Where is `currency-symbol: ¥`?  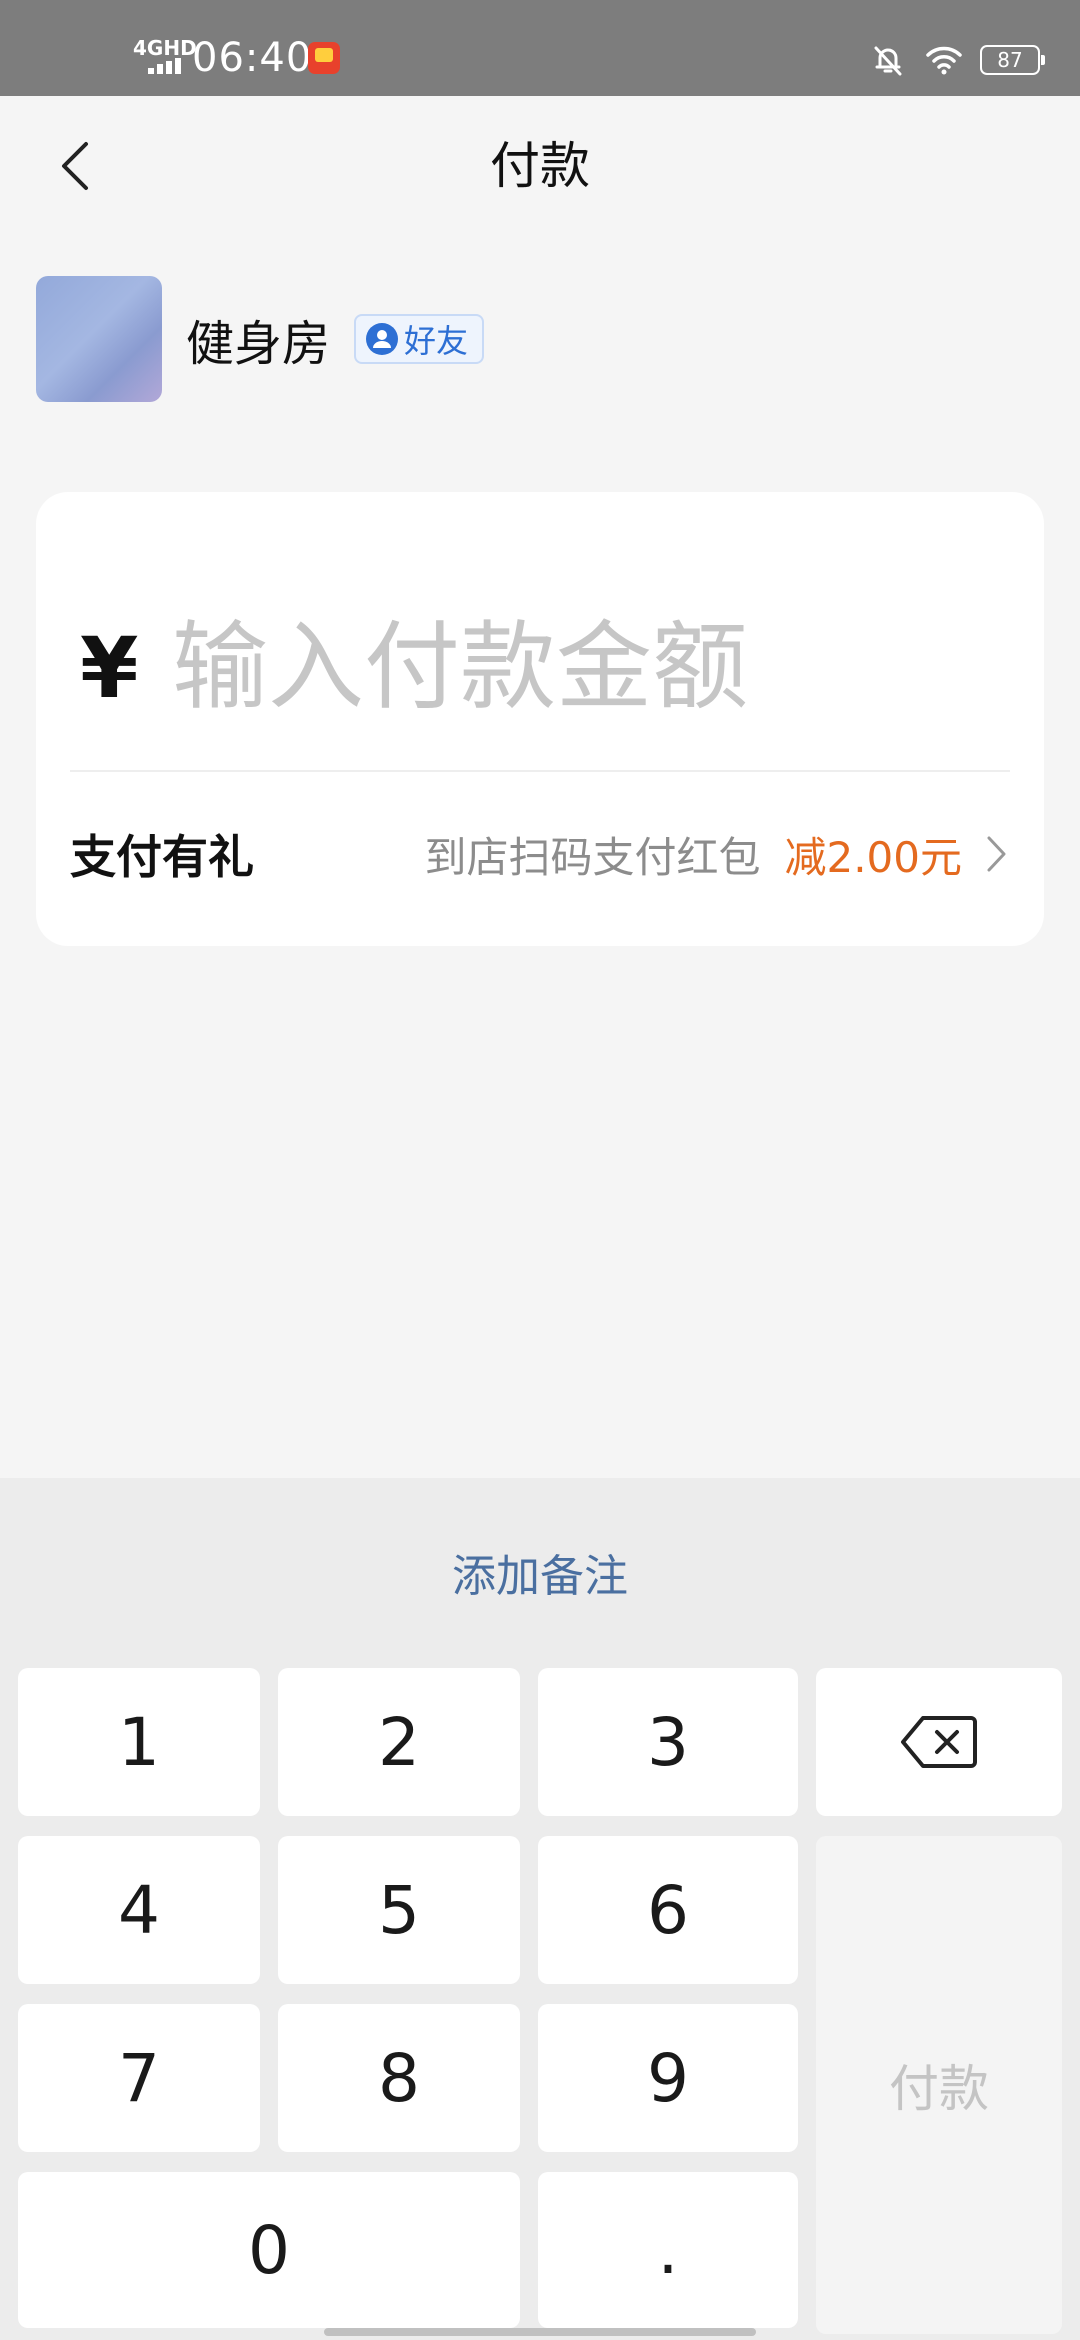
currency-symbol: ¥ is located at coordinates (109, 668).